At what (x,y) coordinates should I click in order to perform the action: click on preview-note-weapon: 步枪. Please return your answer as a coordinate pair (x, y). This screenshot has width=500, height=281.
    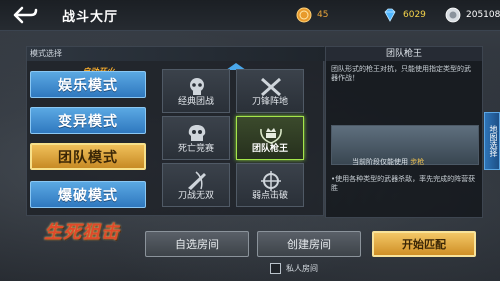
    Looking at the image, I should click on (417, 162).